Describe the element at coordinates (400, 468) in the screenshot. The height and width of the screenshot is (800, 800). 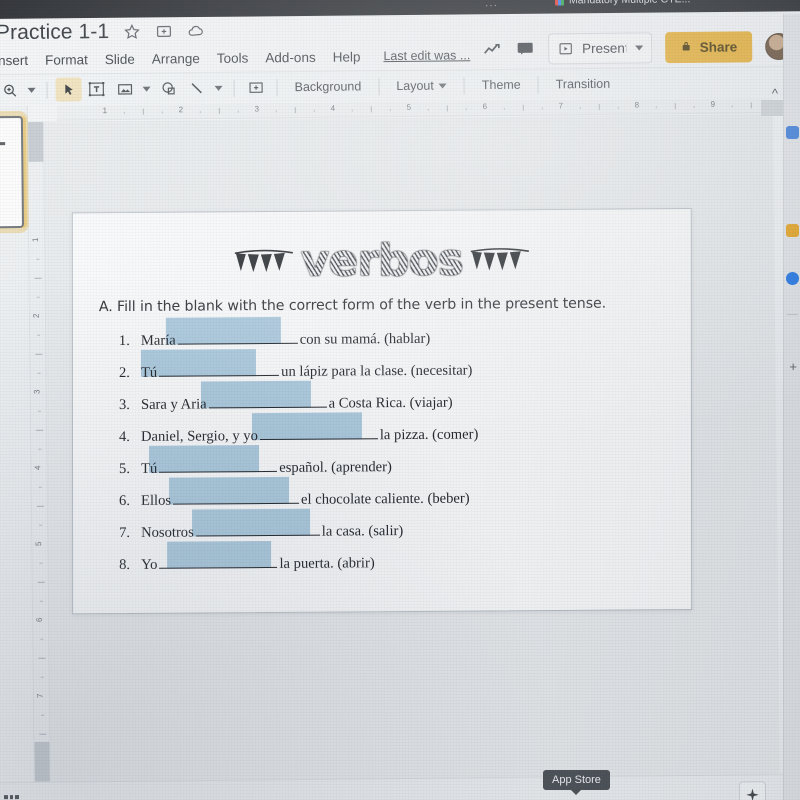
I see `question-row: 5. Tú español. (aprender)` at that location.